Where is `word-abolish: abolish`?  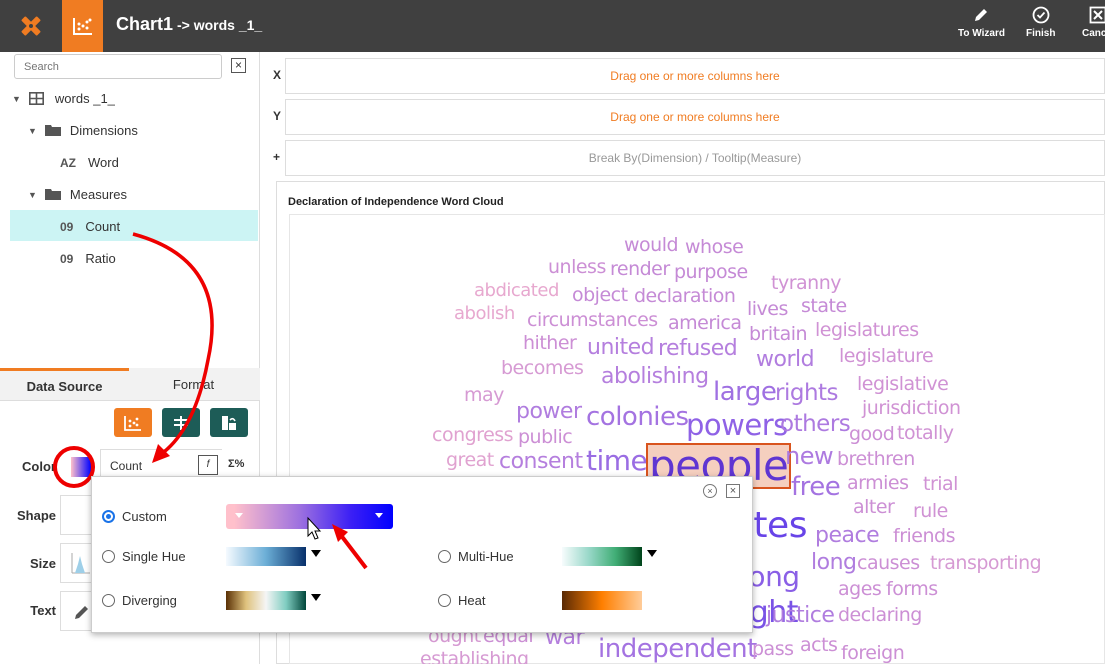
word-abolish: abolish is located at coordinates (484, 314).